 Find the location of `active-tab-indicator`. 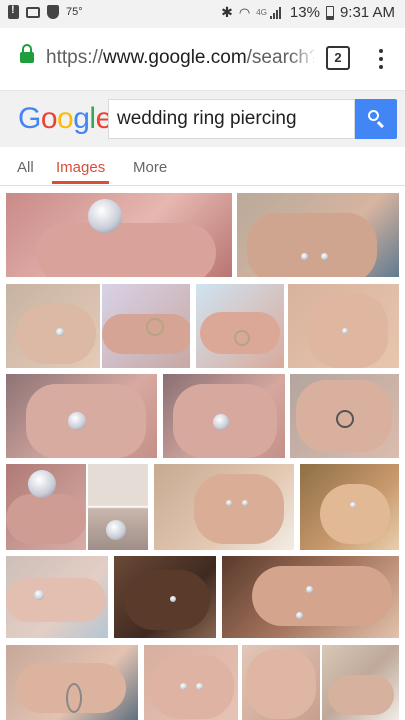

active-tab-indicator is located at coordinates (80, 182).